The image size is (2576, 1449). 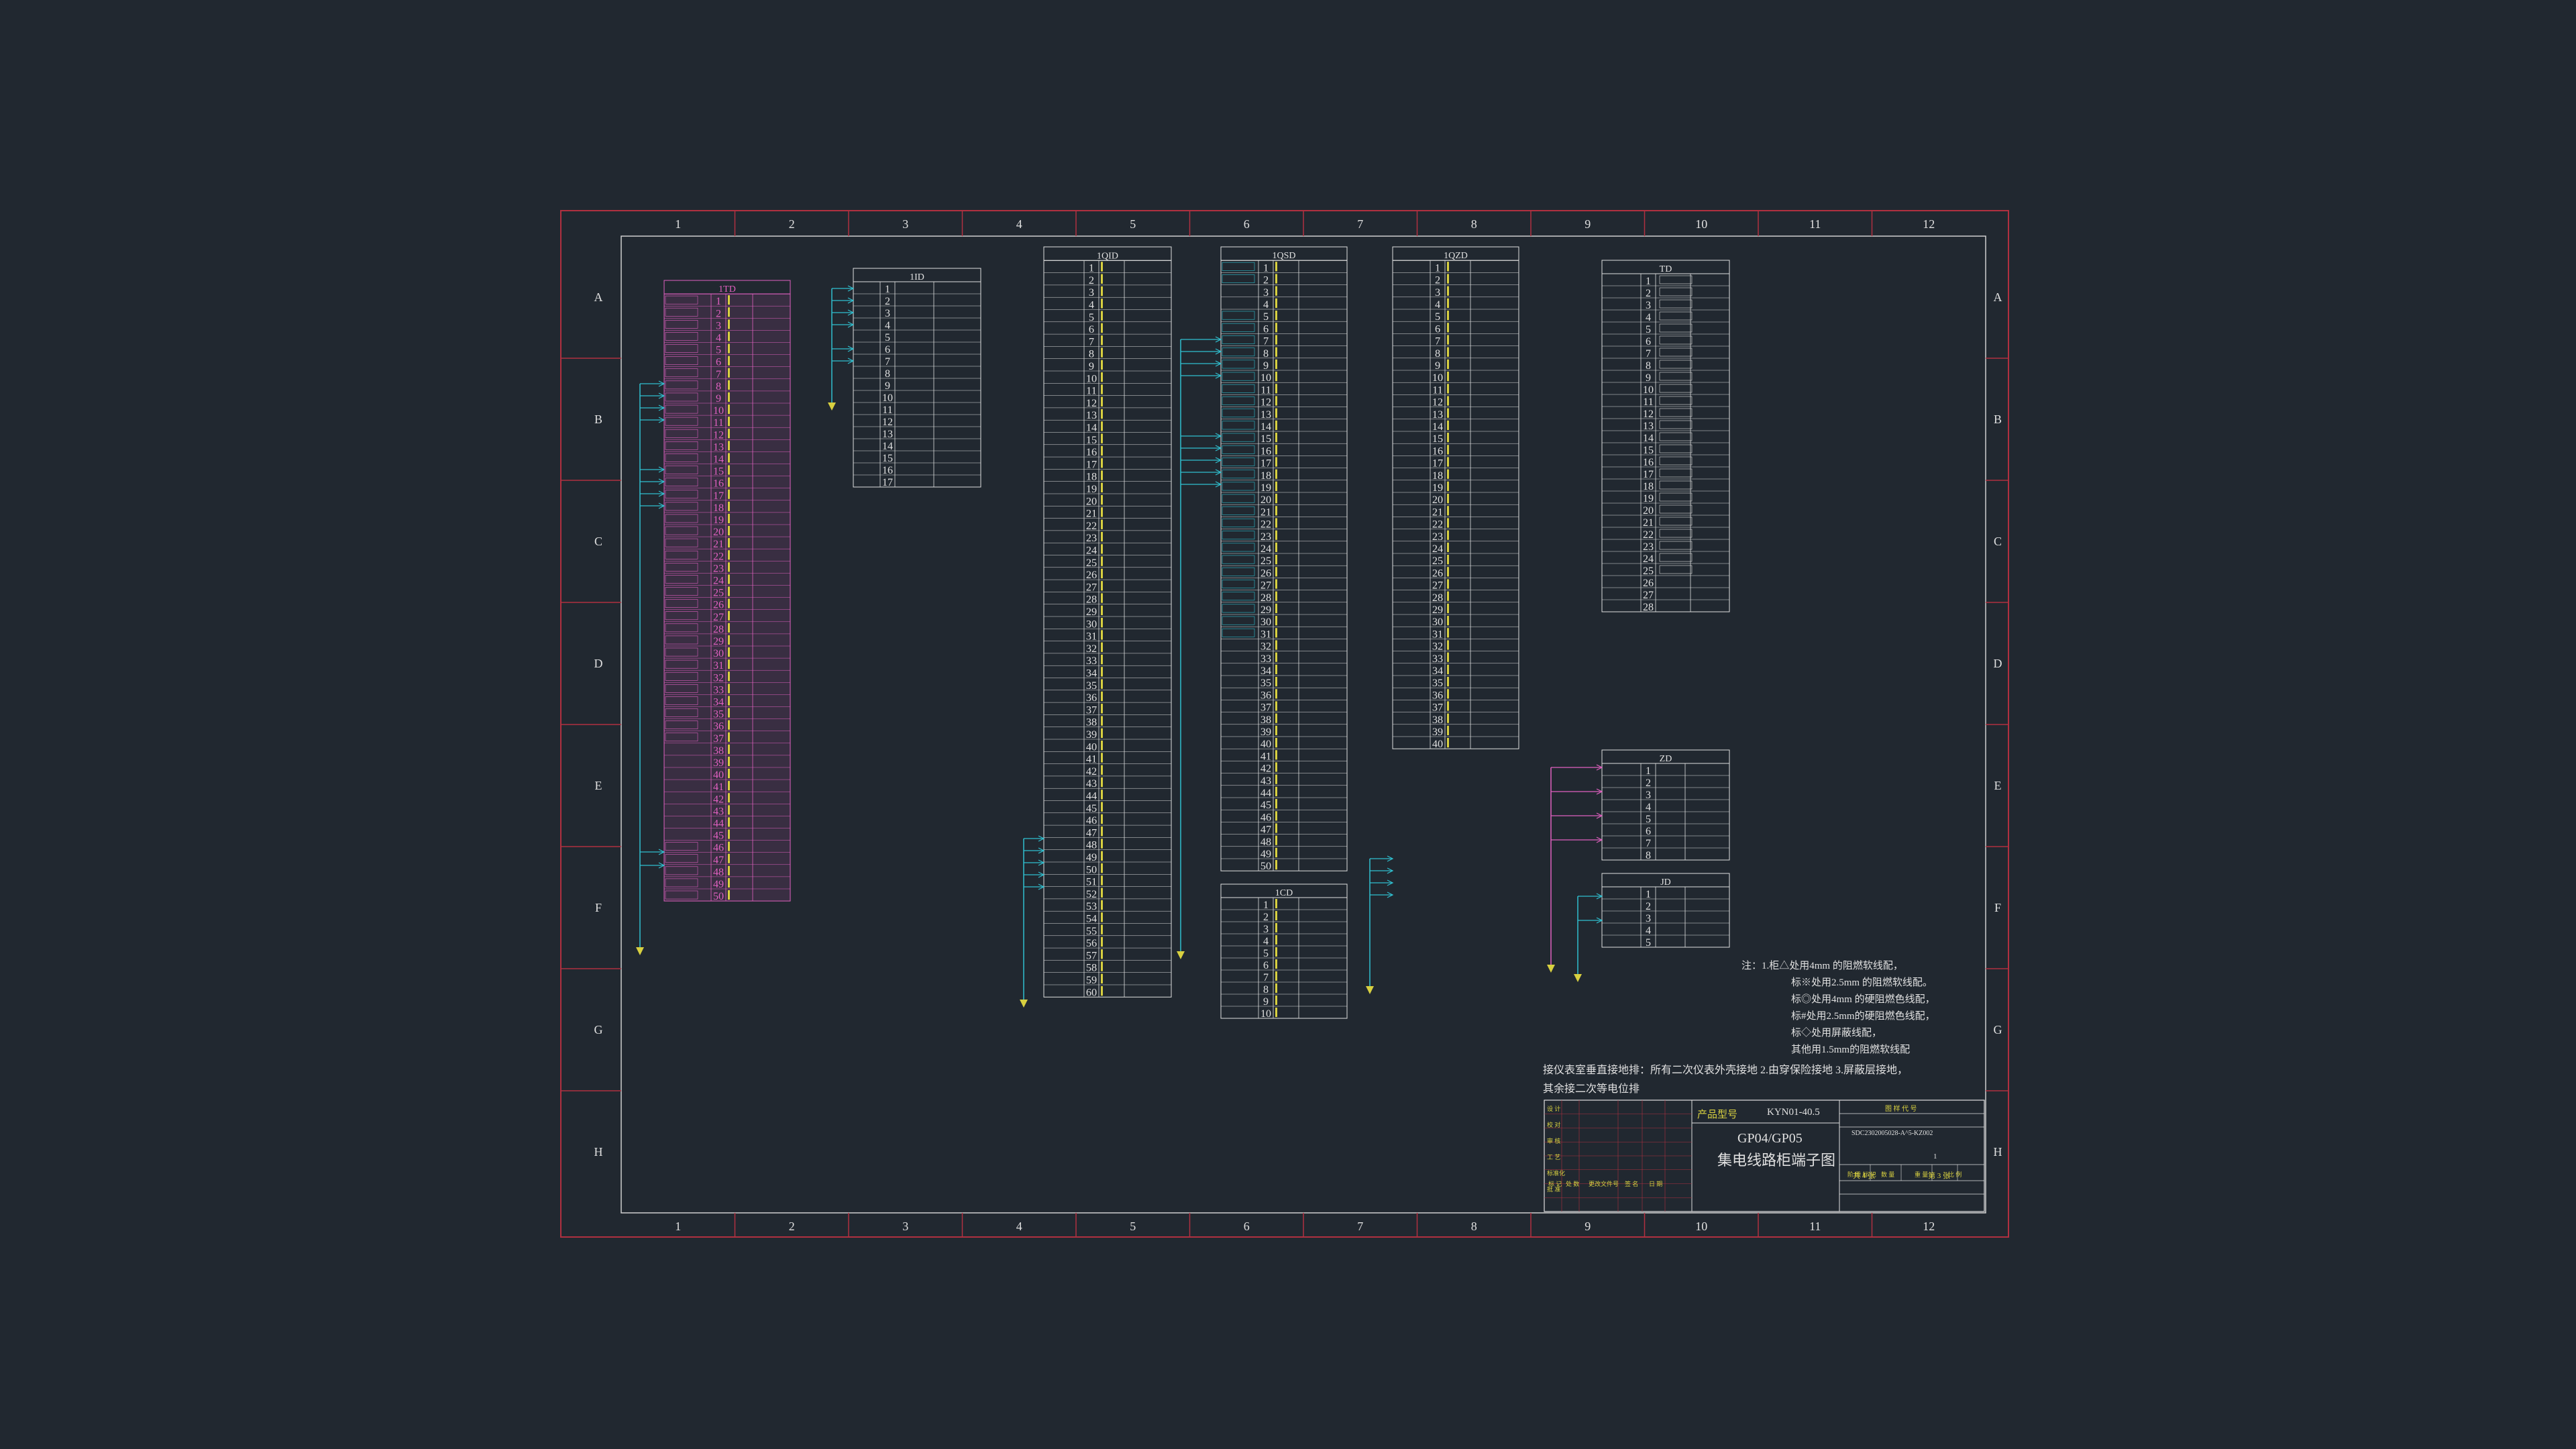 I want to click on strip-title: ZD, so click(x=1666, y=759).